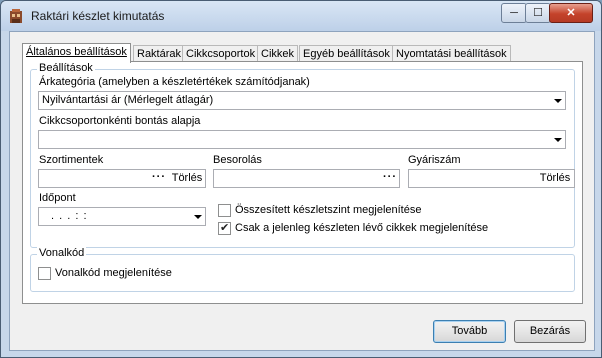 This screenshot has width=602, height=358. Describe the element at coordinates (306, 178) in the screenshot. I see `classification-field: ···` at that location.